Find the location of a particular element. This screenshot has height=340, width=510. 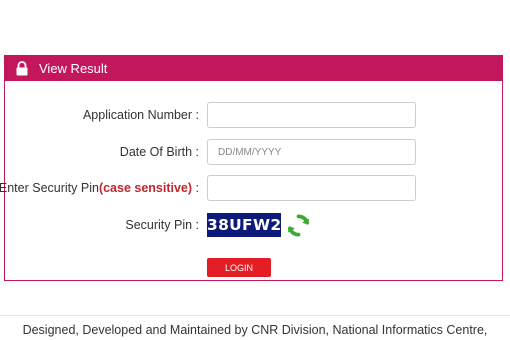

date-of-birth-input is located at coordinates (311, 152).